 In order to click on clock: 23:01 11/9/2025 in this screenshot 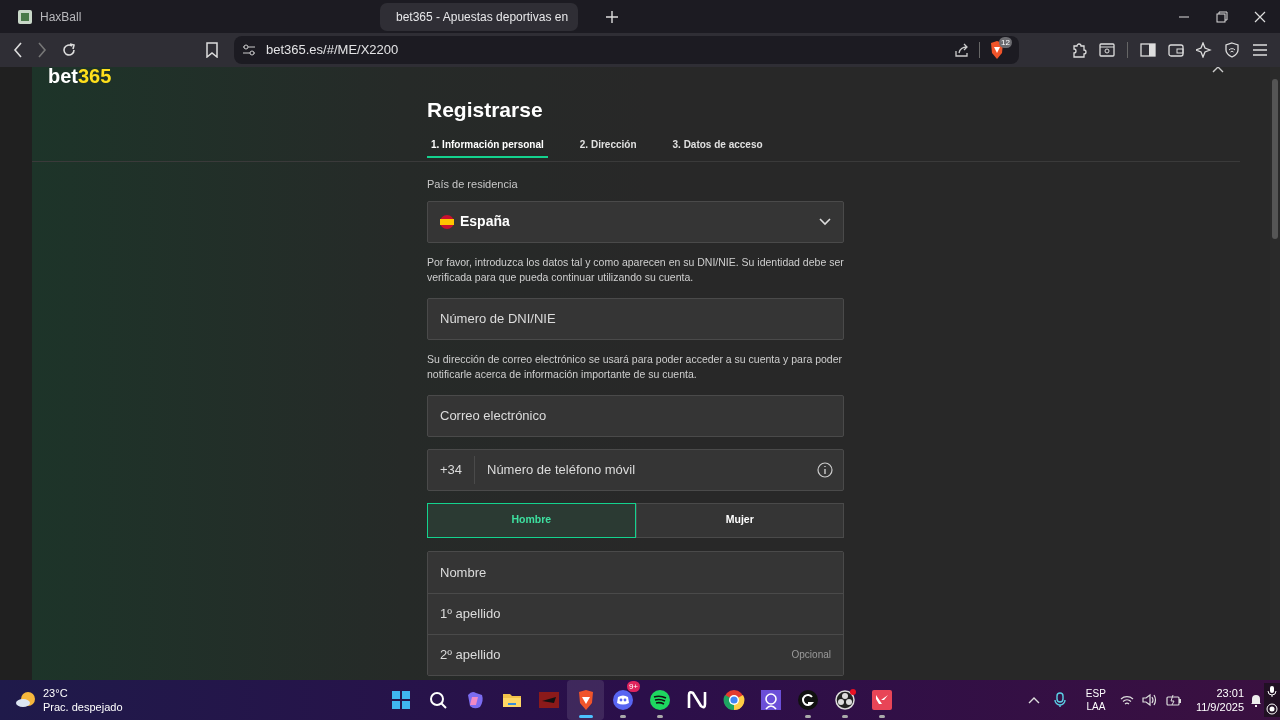, I will do `click(1219, 700)`.